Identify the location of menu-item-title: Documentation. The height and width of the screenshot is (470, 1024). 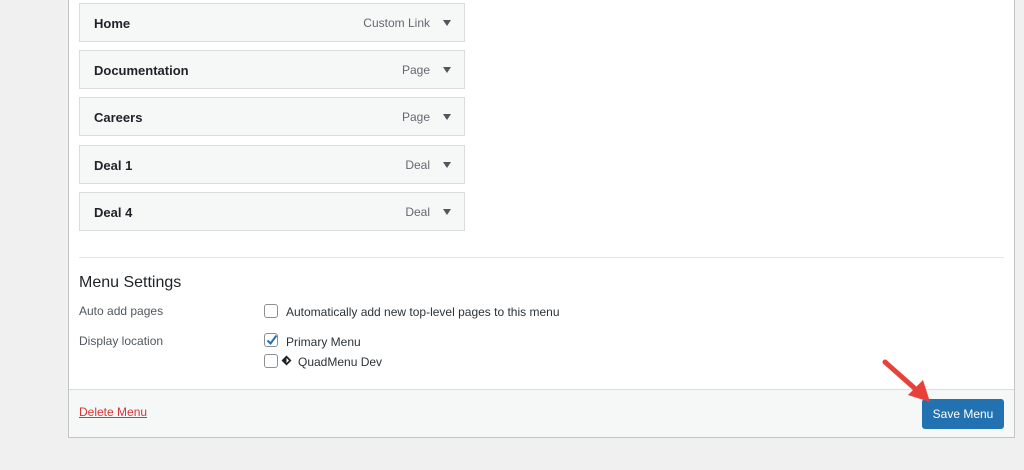
(141, 70).